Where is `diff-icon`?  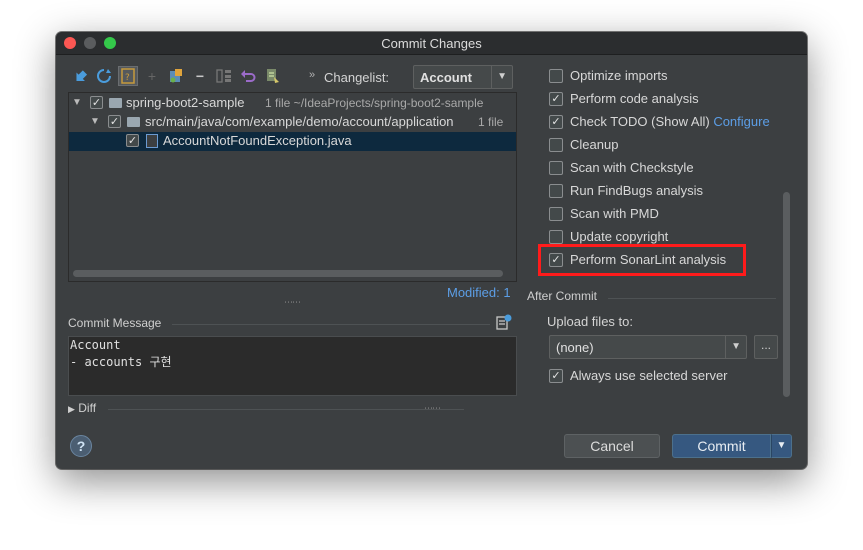 diff-icon is located at coordinates (224, 76).